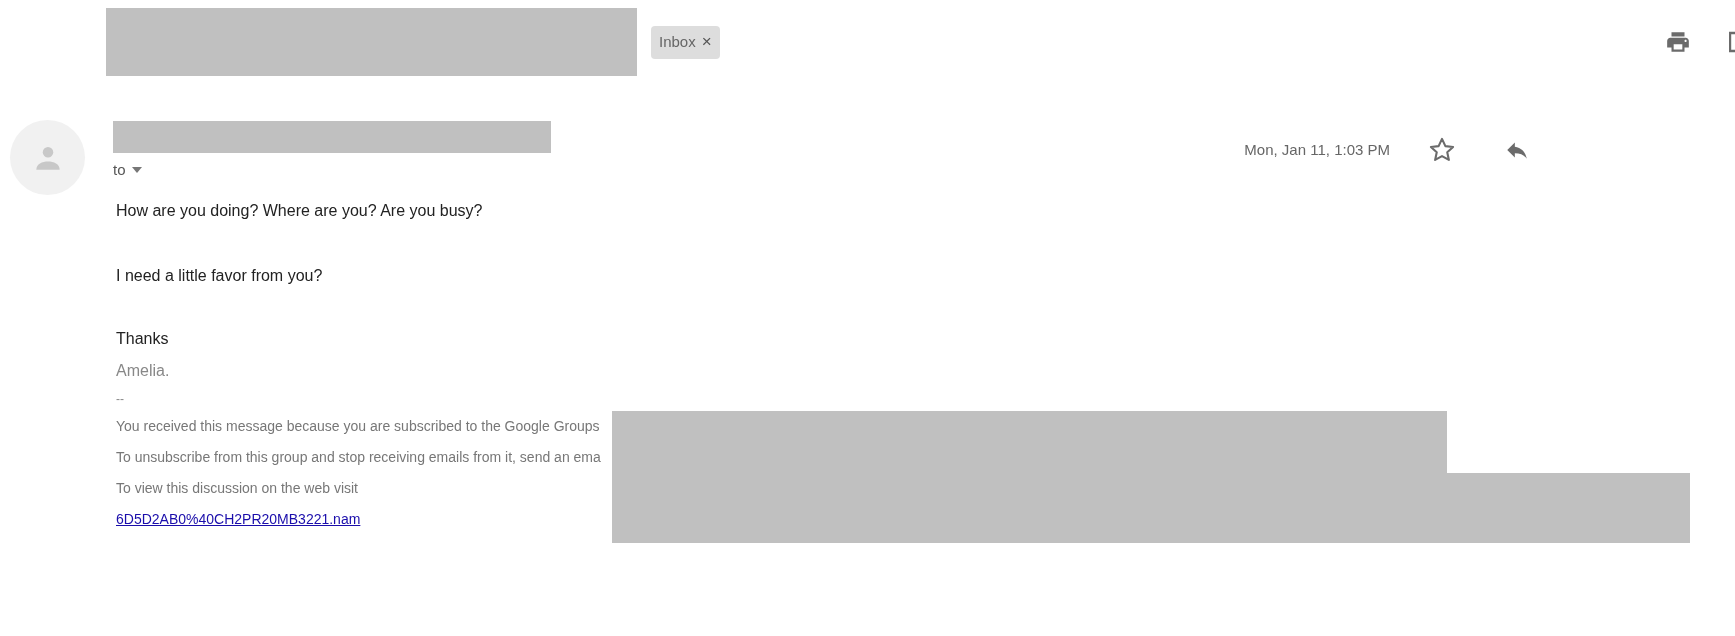  I want to click on inbox-label-chip: Inbox ×, so click(685, 42).